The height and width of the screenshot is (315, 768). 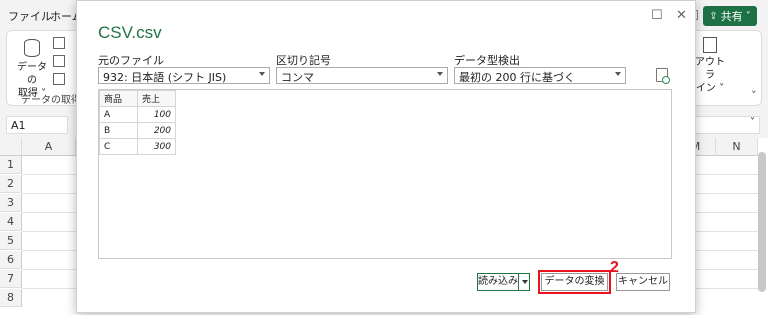 I want to click on column-header: 商品, so click(x=118, y=98).